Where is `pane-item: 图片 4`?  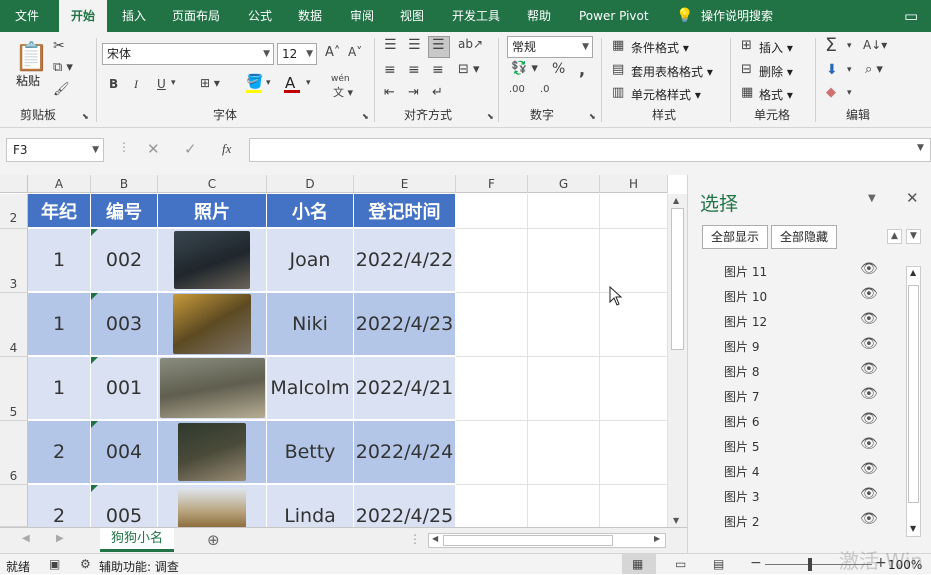 pane-item: 图片 4 is located at coordinates (741, 471).